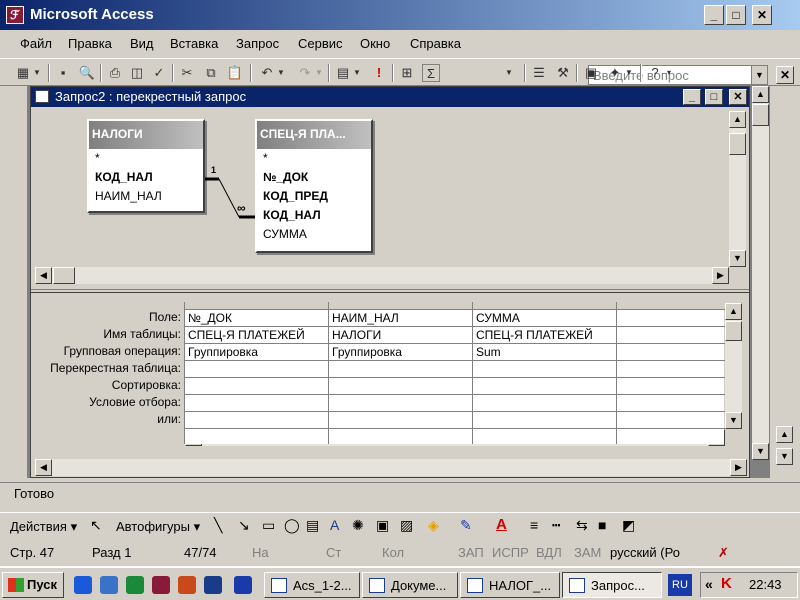 This screenshot has height=600, width=800. Describe the element at coordinates (235, 73) in the screenshot. I see `paste-icon: 📋` at that location.